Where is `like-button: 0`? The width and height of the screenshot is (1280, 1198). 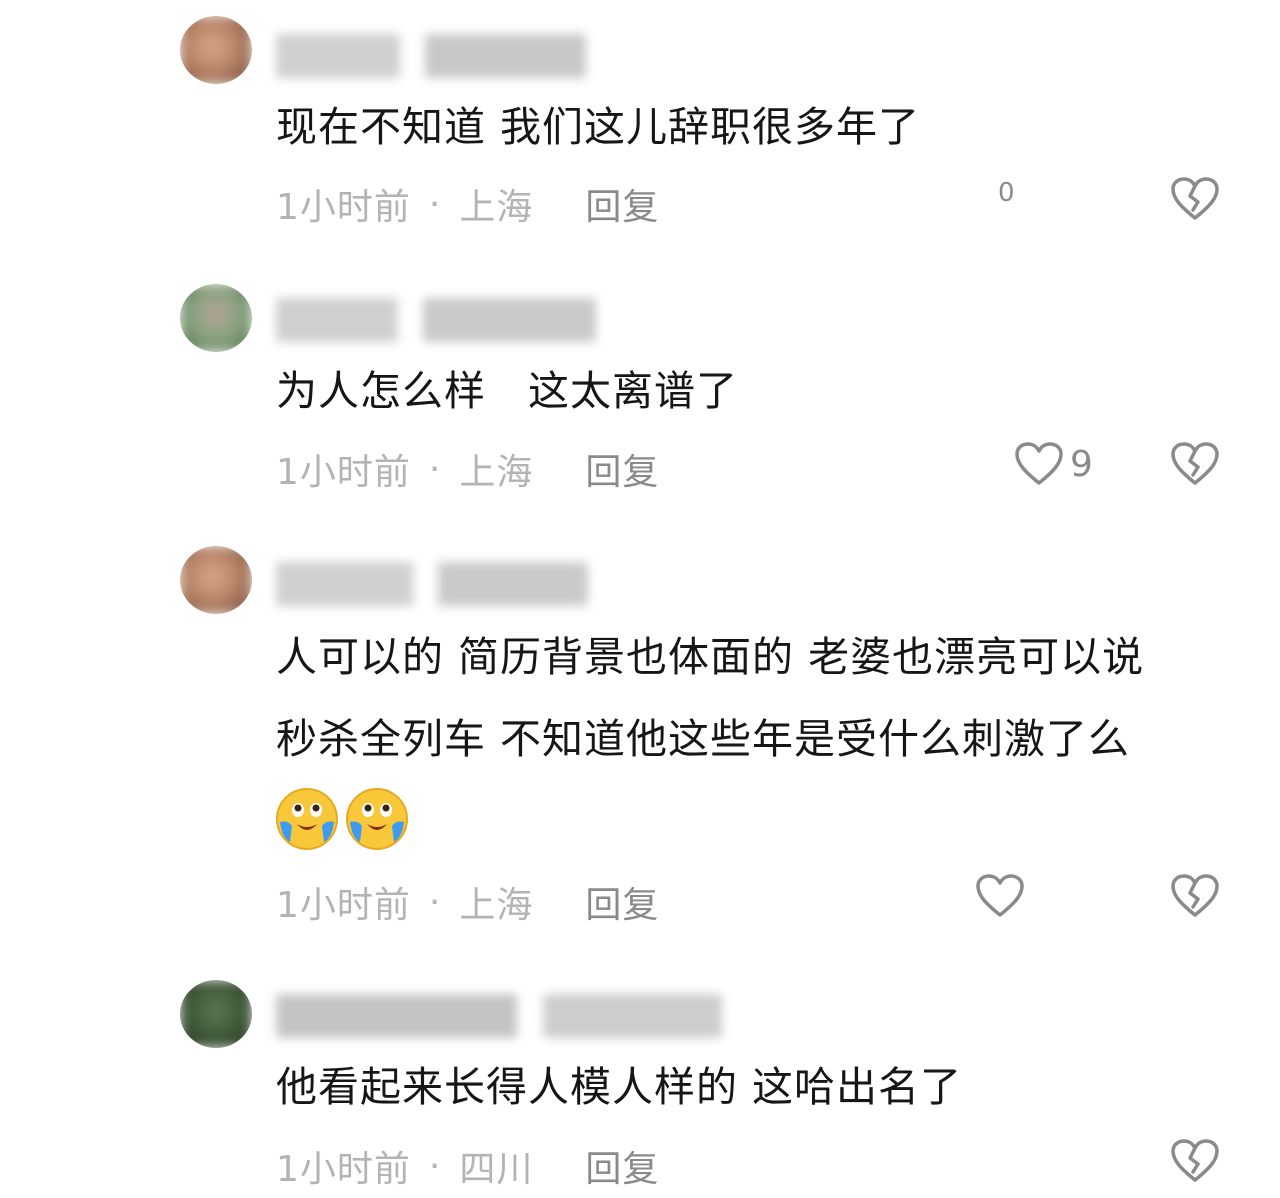
like-button: 0 is located at coordinates (1003, 193).